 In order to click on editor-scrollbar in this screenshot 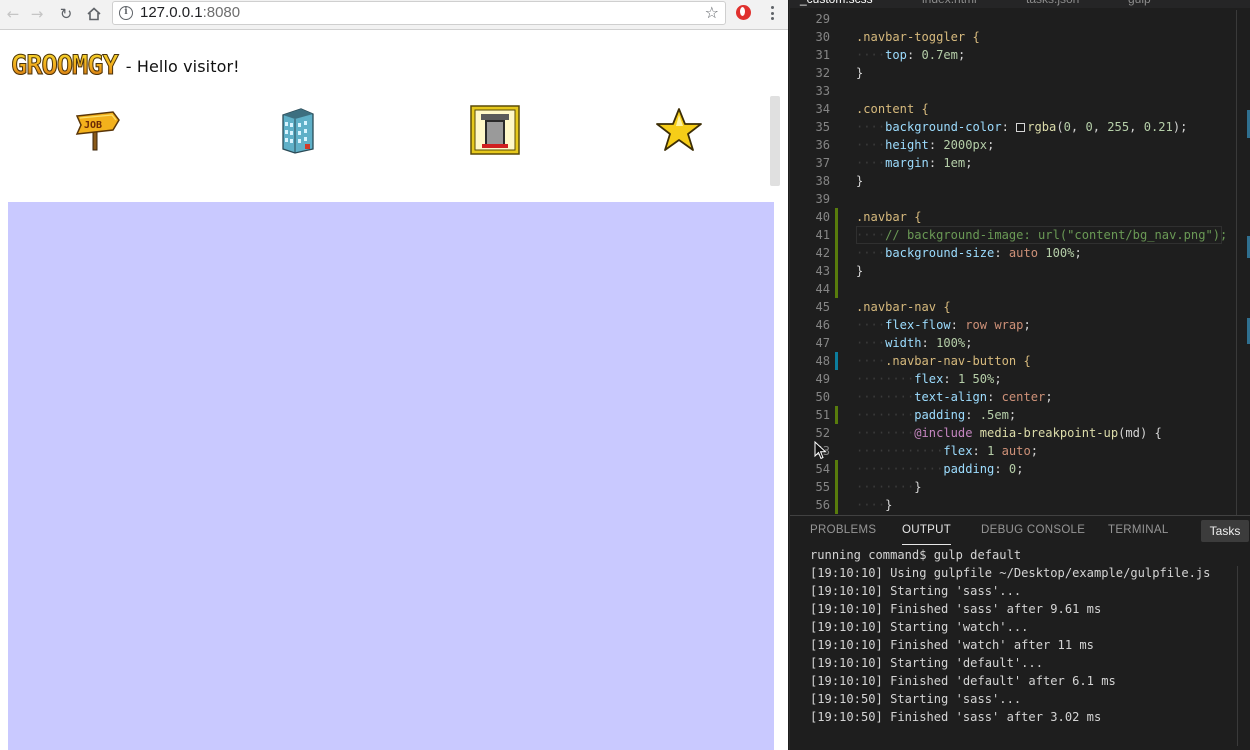, I will do `click(1236, 262)`.